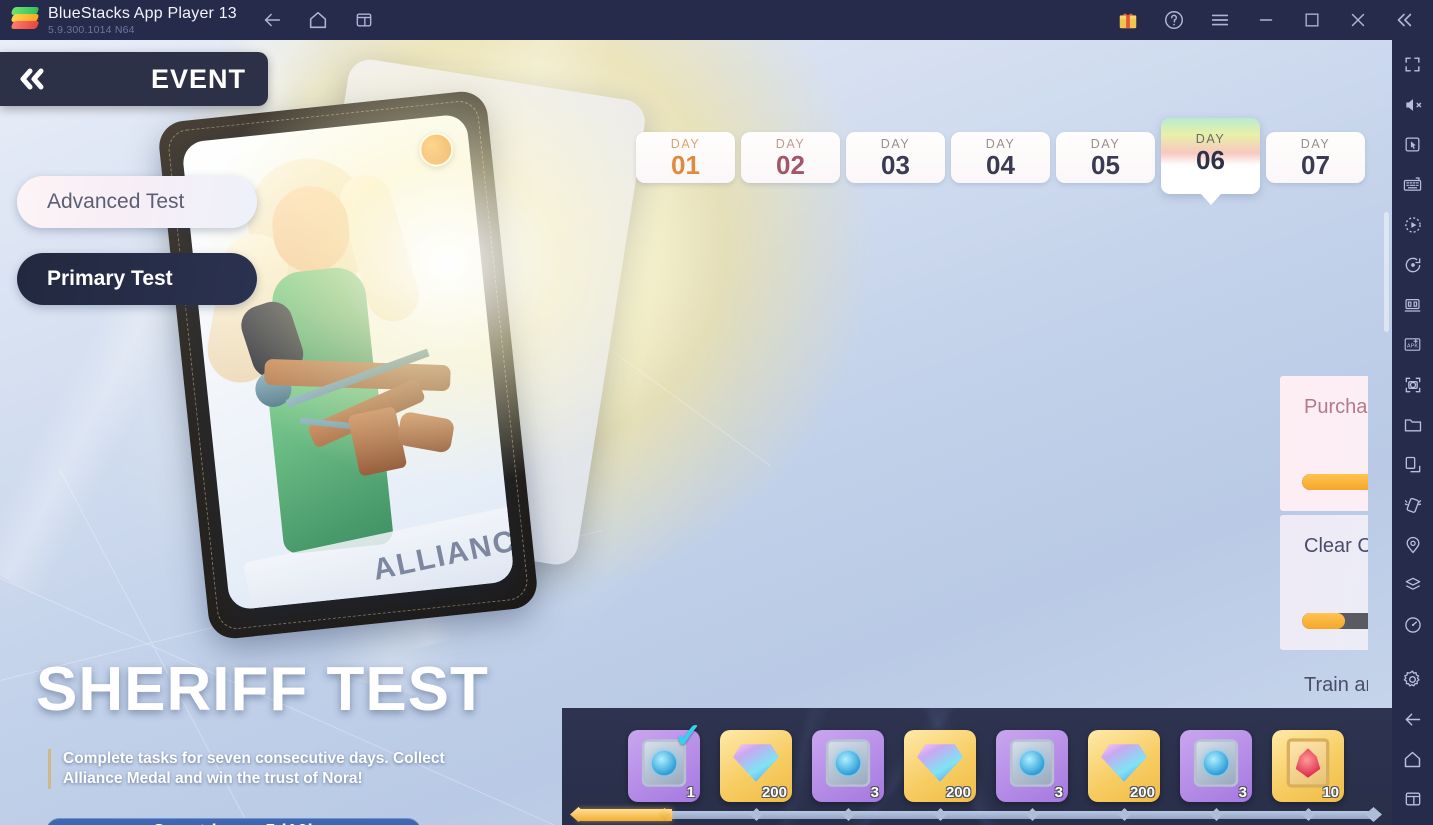 Image resolution: width=1433 pixels, height=825 pixels. I want to click on event-banner-title: SHERIFF TEST, so click(262, 689).